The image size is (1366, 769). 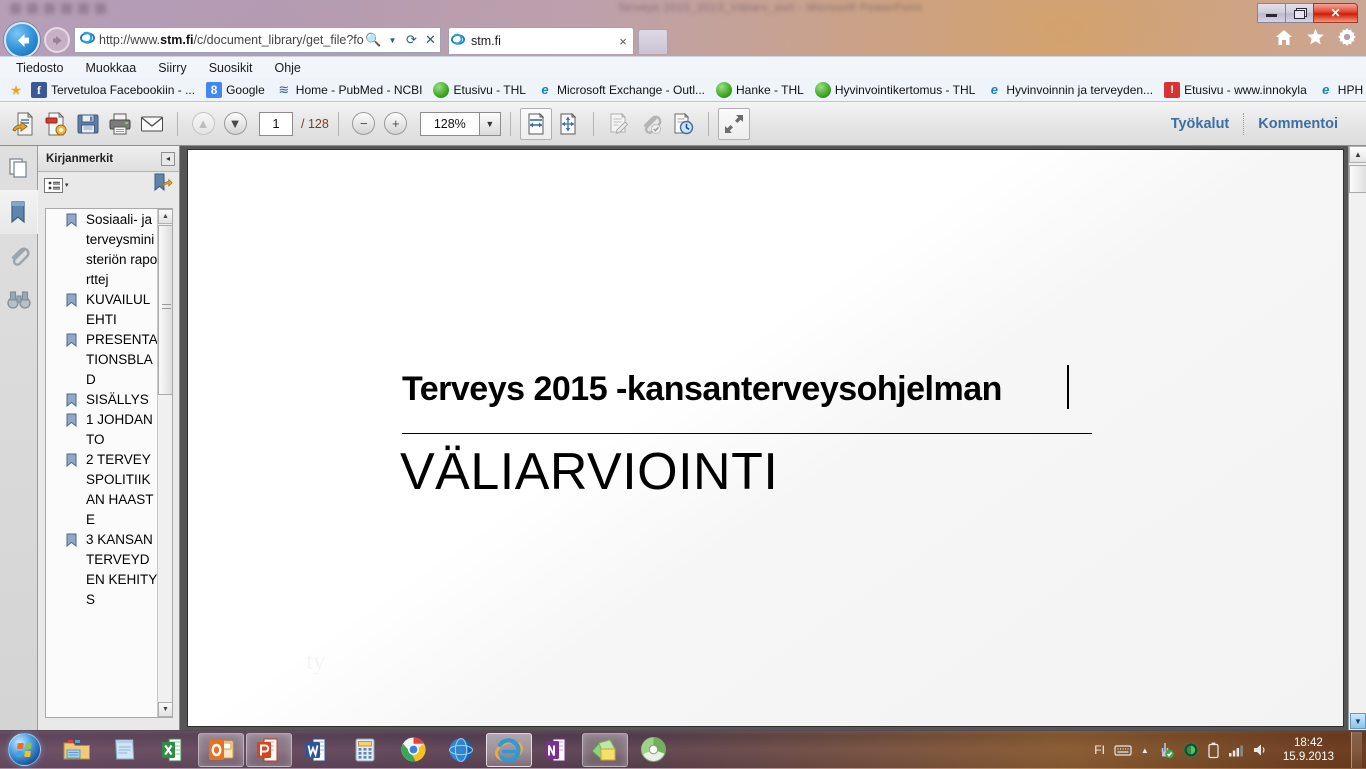 What do you see at coordinates (111, 490) in the screenshot?
I see `bookmark-item-2-terveyspolitiikan-haaste: 2 TERVEYSPOLITIIKAN HAASTE` at bounding box center [111, 490].